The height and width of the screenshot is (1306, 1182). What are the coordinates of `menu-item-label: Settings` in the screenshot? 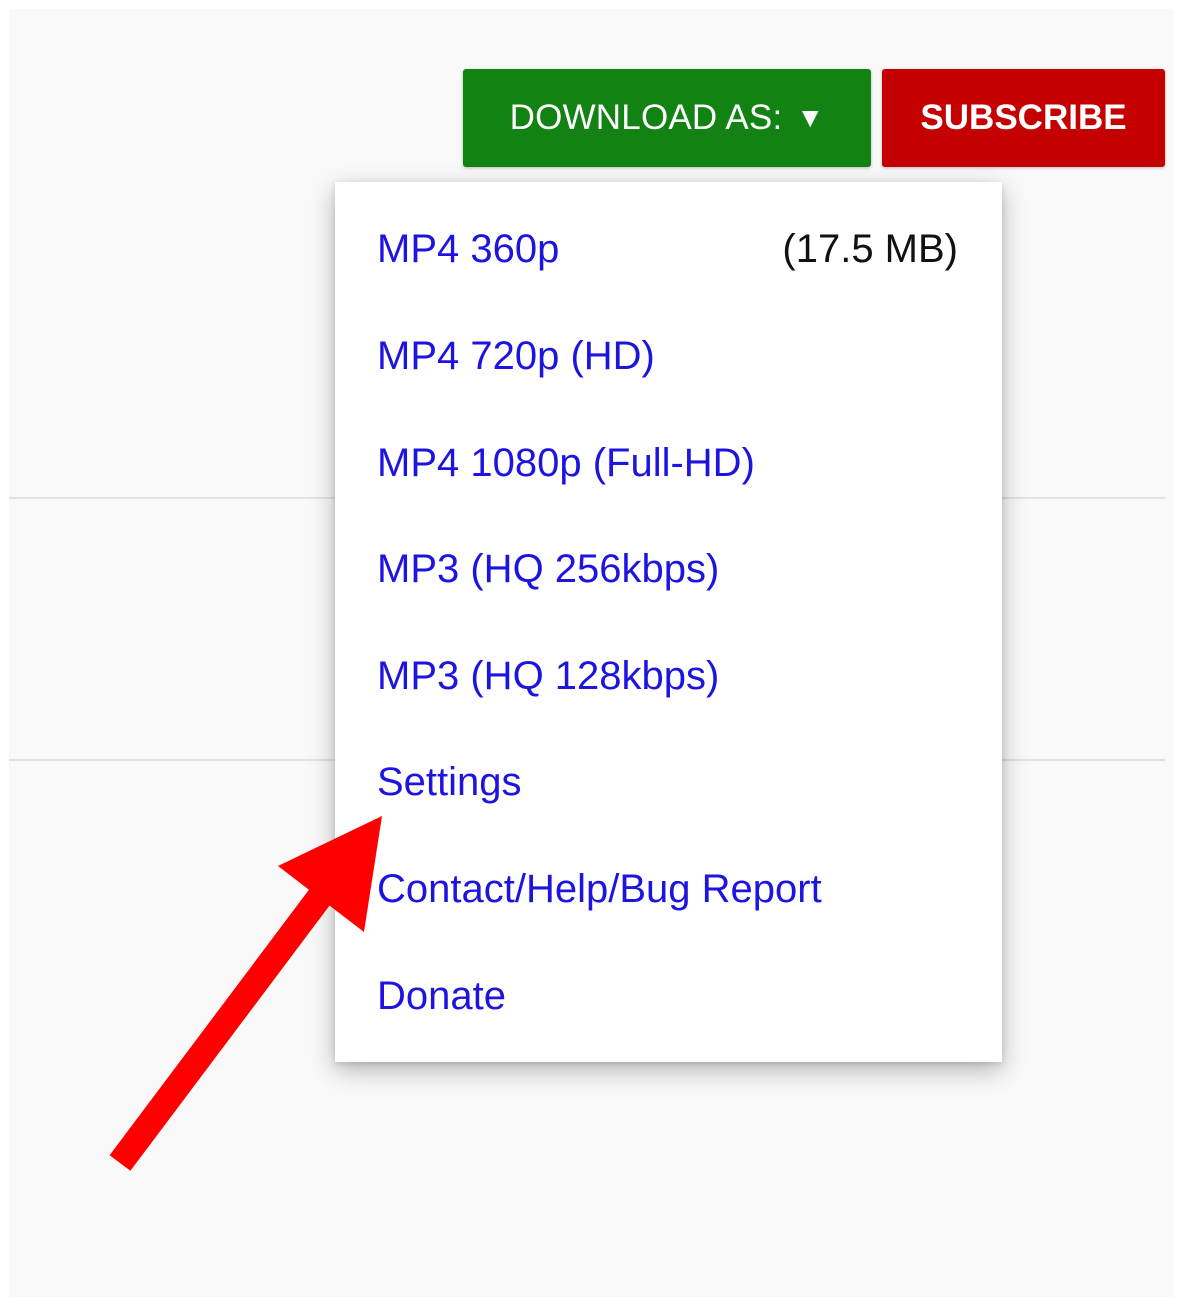 It's located at (449, 781).